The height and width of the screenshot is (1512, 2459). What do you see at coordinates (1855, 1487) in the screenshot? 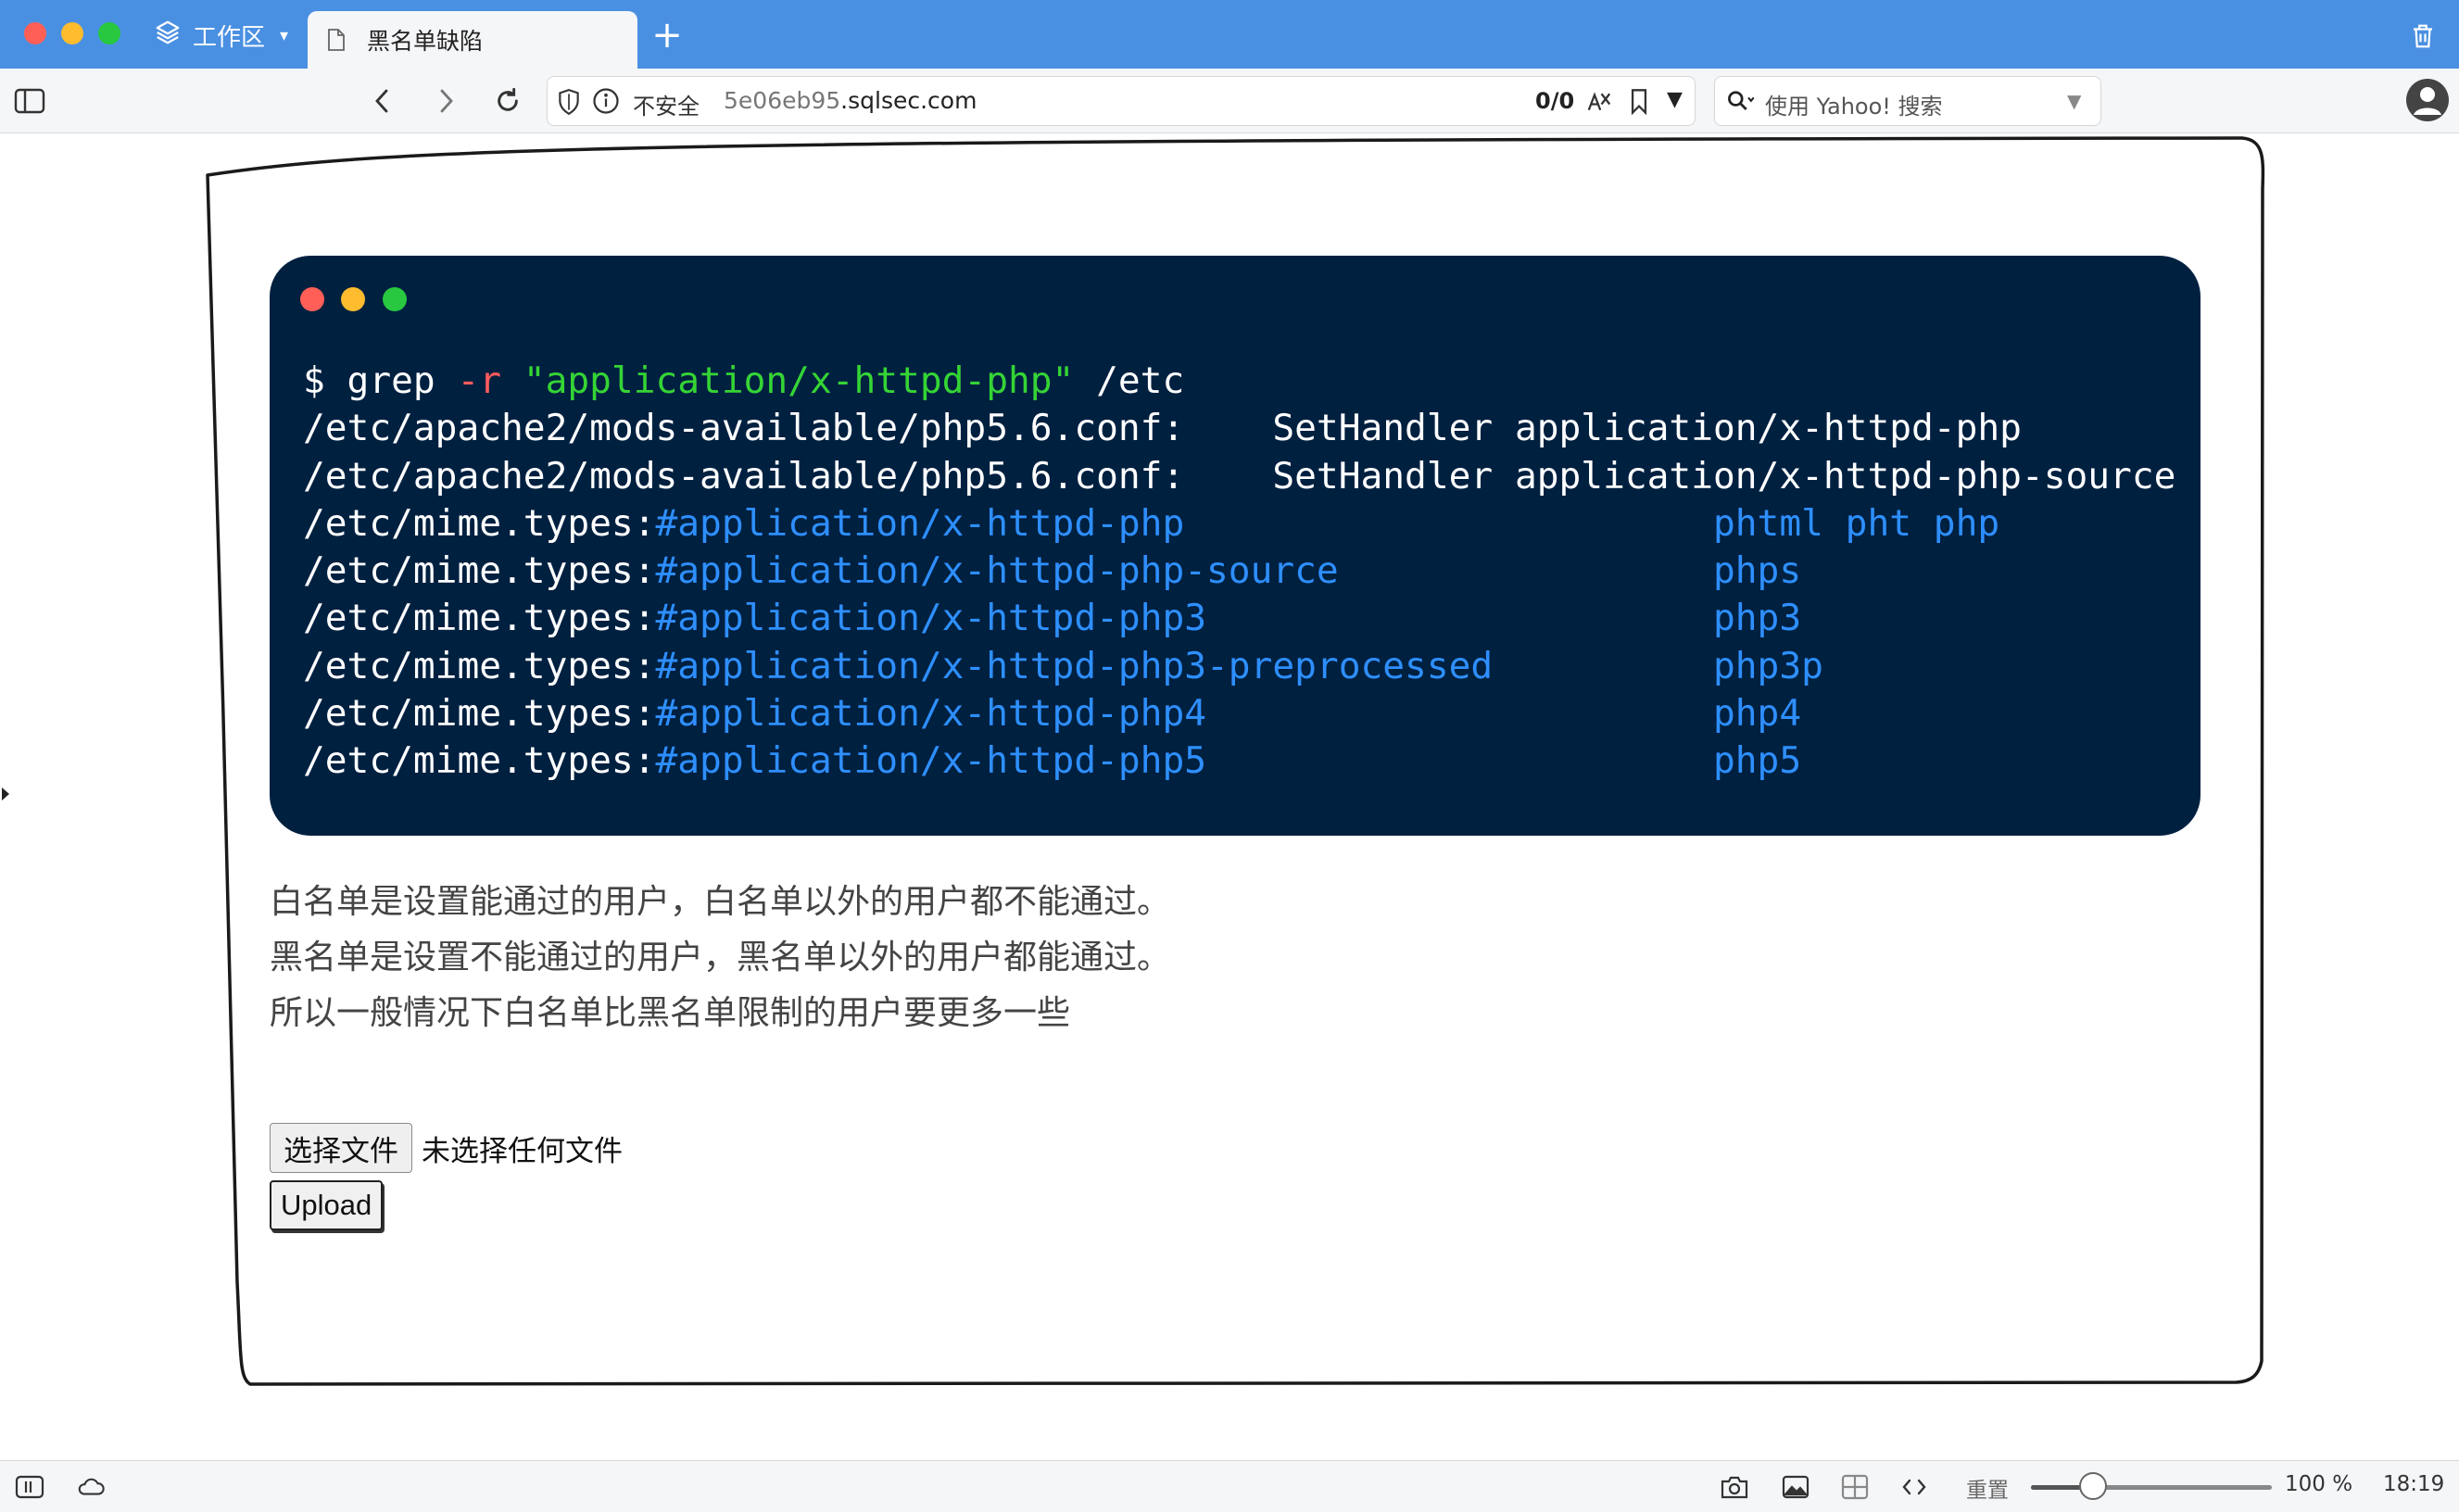
I see `tile-layout-icon` at bounding box center [1855, 1487].